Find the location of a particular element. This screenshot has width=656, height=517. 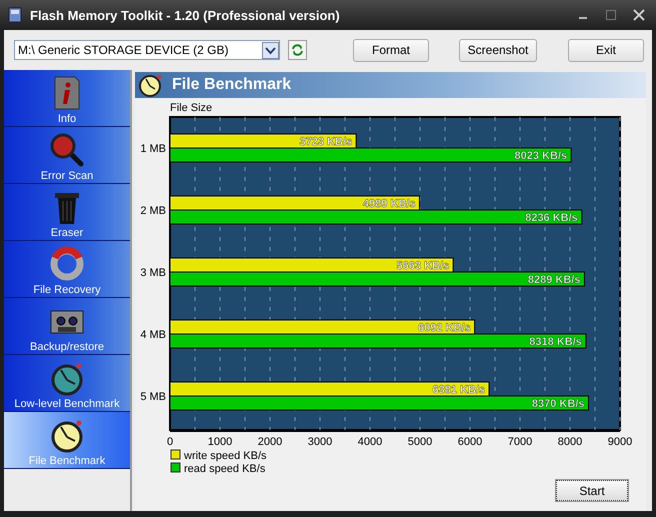

window-title: Flash Memory Toolkit - 1.20 (Professional version) is located at coordinates (185, 15).